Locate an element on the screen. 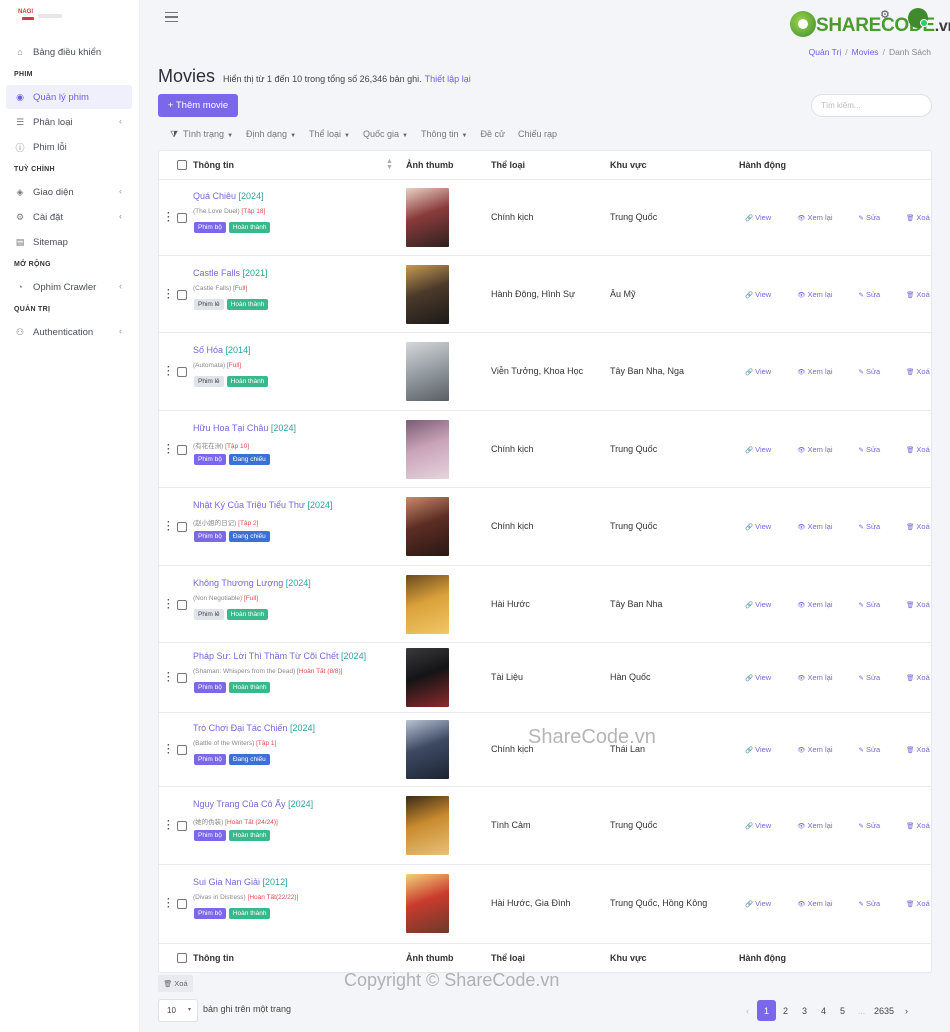 This screenshot has width=950, height=1032. app-logo: NAGI is located at coordinates (41, 17).